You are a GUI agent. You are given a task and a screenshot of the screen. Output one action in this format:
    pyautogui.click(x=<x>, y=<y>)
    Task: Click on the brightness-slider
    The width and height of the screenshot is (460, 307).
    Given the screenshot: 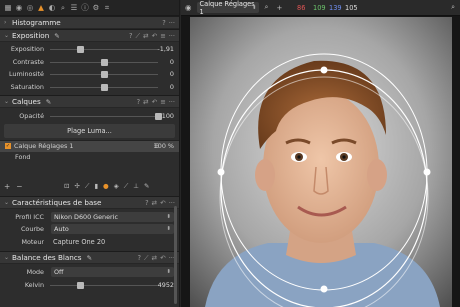 What is the action you would take?
    pyautogui.click(x=104, y=74)
    